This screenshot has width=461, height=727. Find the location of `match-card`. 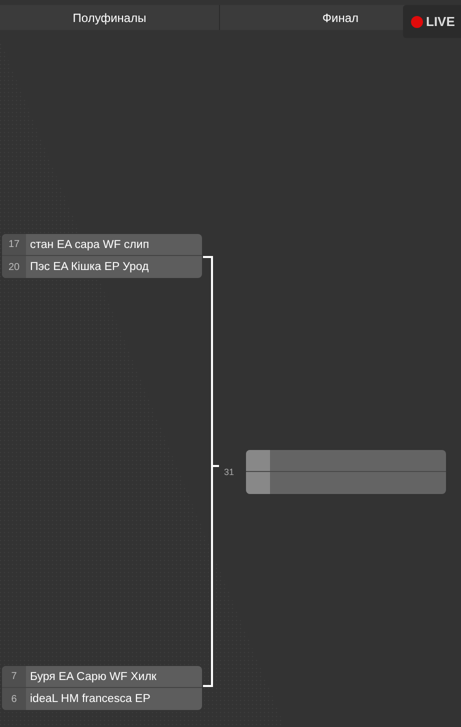

match-card is located at coordinates (346, 472).